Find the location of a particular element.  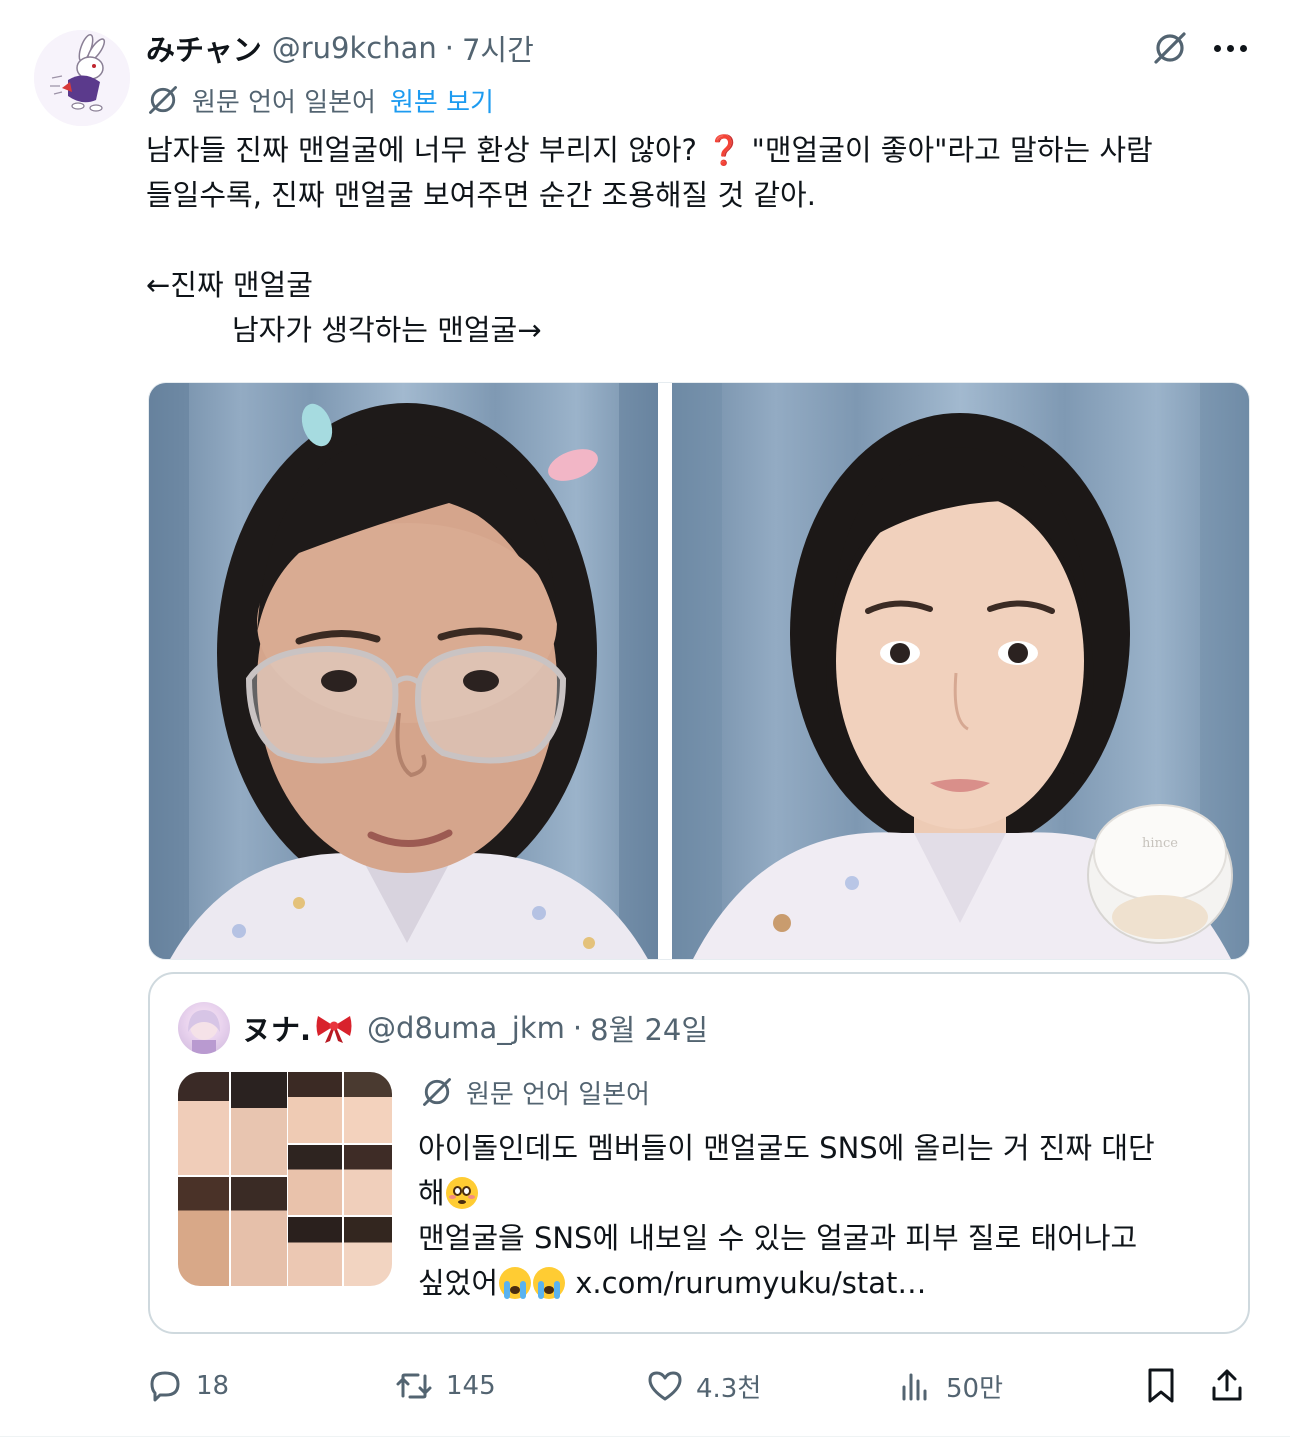

quote-author-avatar is located at coordinates (204, 1028).